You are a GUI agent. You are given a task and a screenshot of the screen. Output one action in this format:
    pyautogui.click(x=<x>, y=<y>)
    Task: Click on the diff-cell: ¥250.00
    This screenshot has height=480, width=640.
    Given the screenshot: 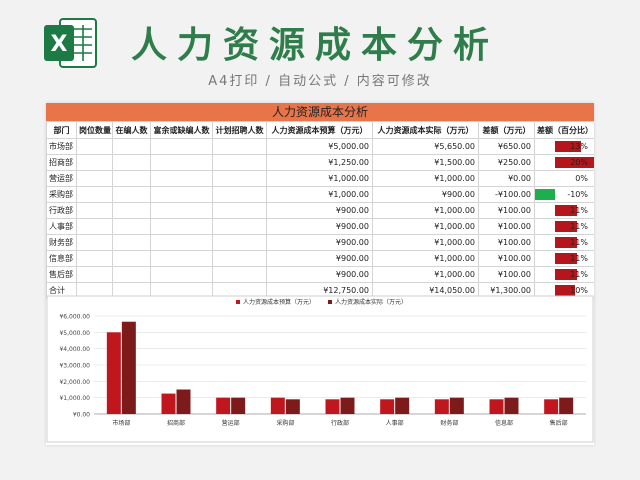 What is the action you would take?
    pyautogui.click(x=506, y=162)
    